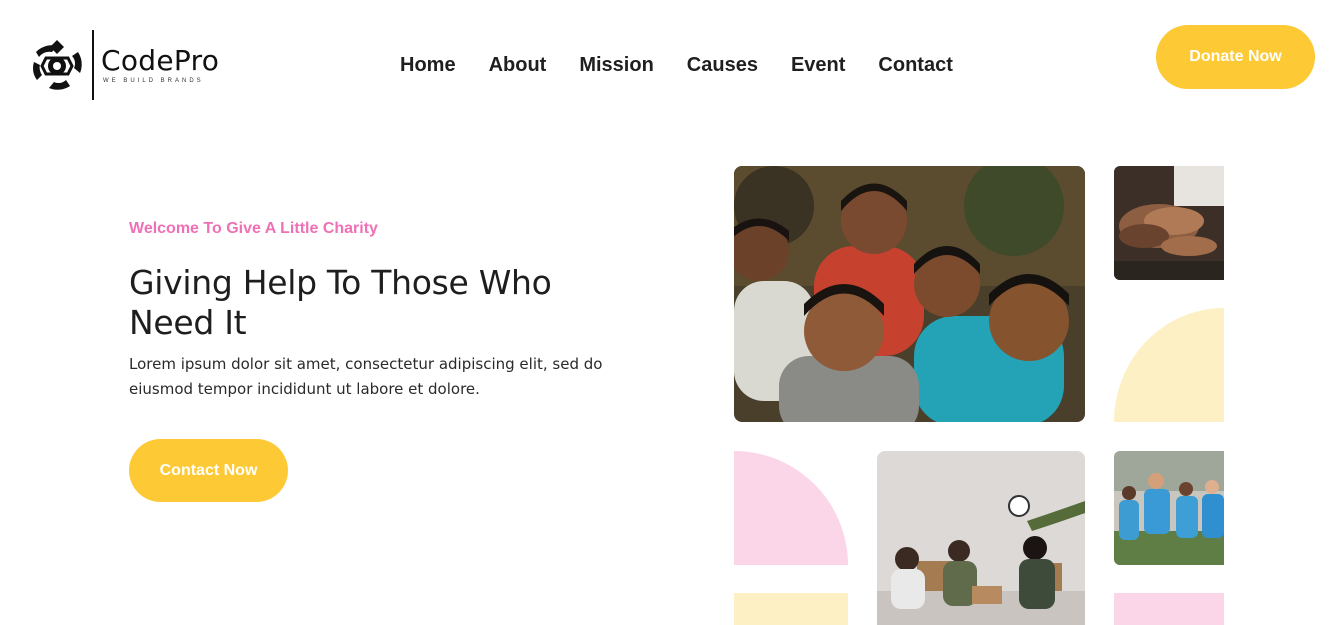 The width and height of the screenshot is (1342, 625). I want to click on children-photo, so click(909, 294).